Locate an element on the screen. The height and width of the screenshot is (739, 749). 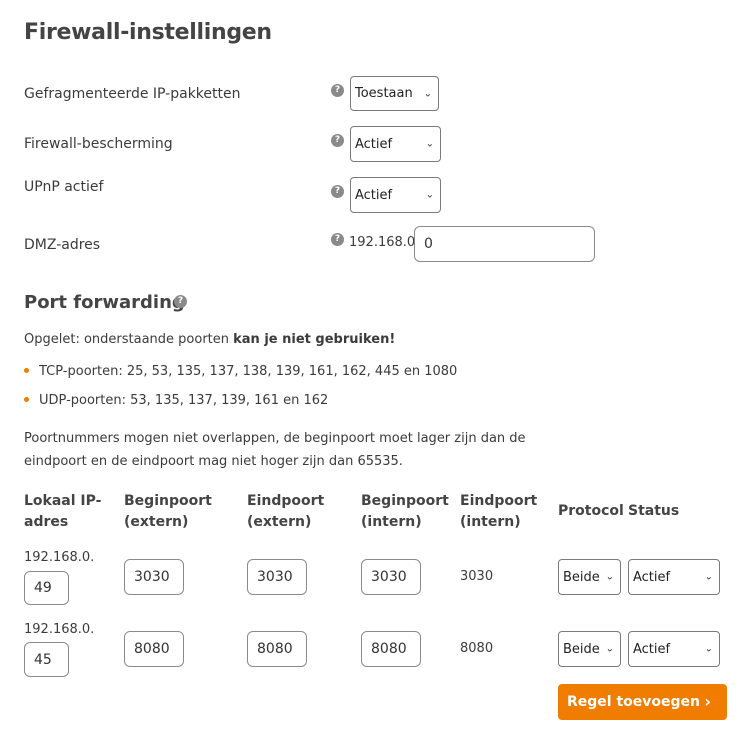
header-begin-intern: Beginpoort (intern) is located at coordinates (405, 511).